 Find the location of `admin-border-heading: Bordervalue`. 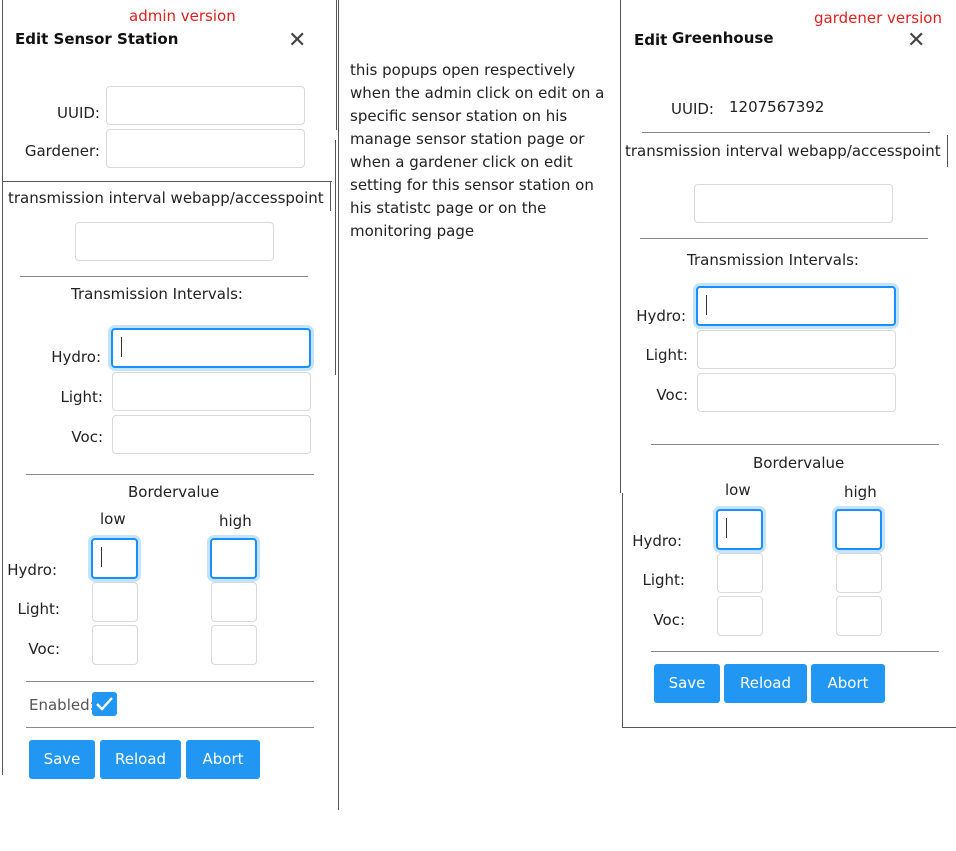

admin-border-heading: Bordervalue is located at coordinates (174, 492).